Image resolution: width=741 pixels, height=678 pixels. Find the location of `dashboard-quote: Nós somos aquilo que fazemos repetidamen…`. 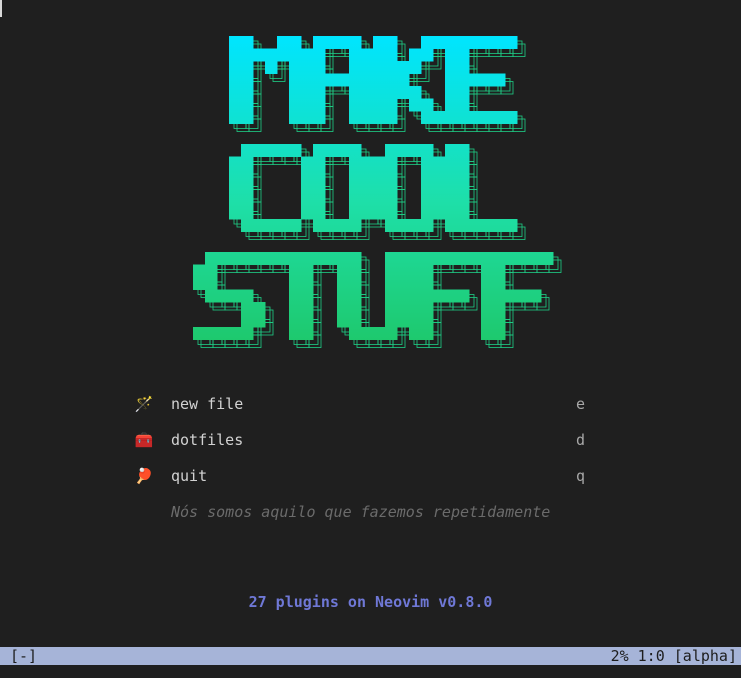

dashboard-quote: Nós somos aquilo que fazemos repetidamen… is located at coordinates (361, 512).